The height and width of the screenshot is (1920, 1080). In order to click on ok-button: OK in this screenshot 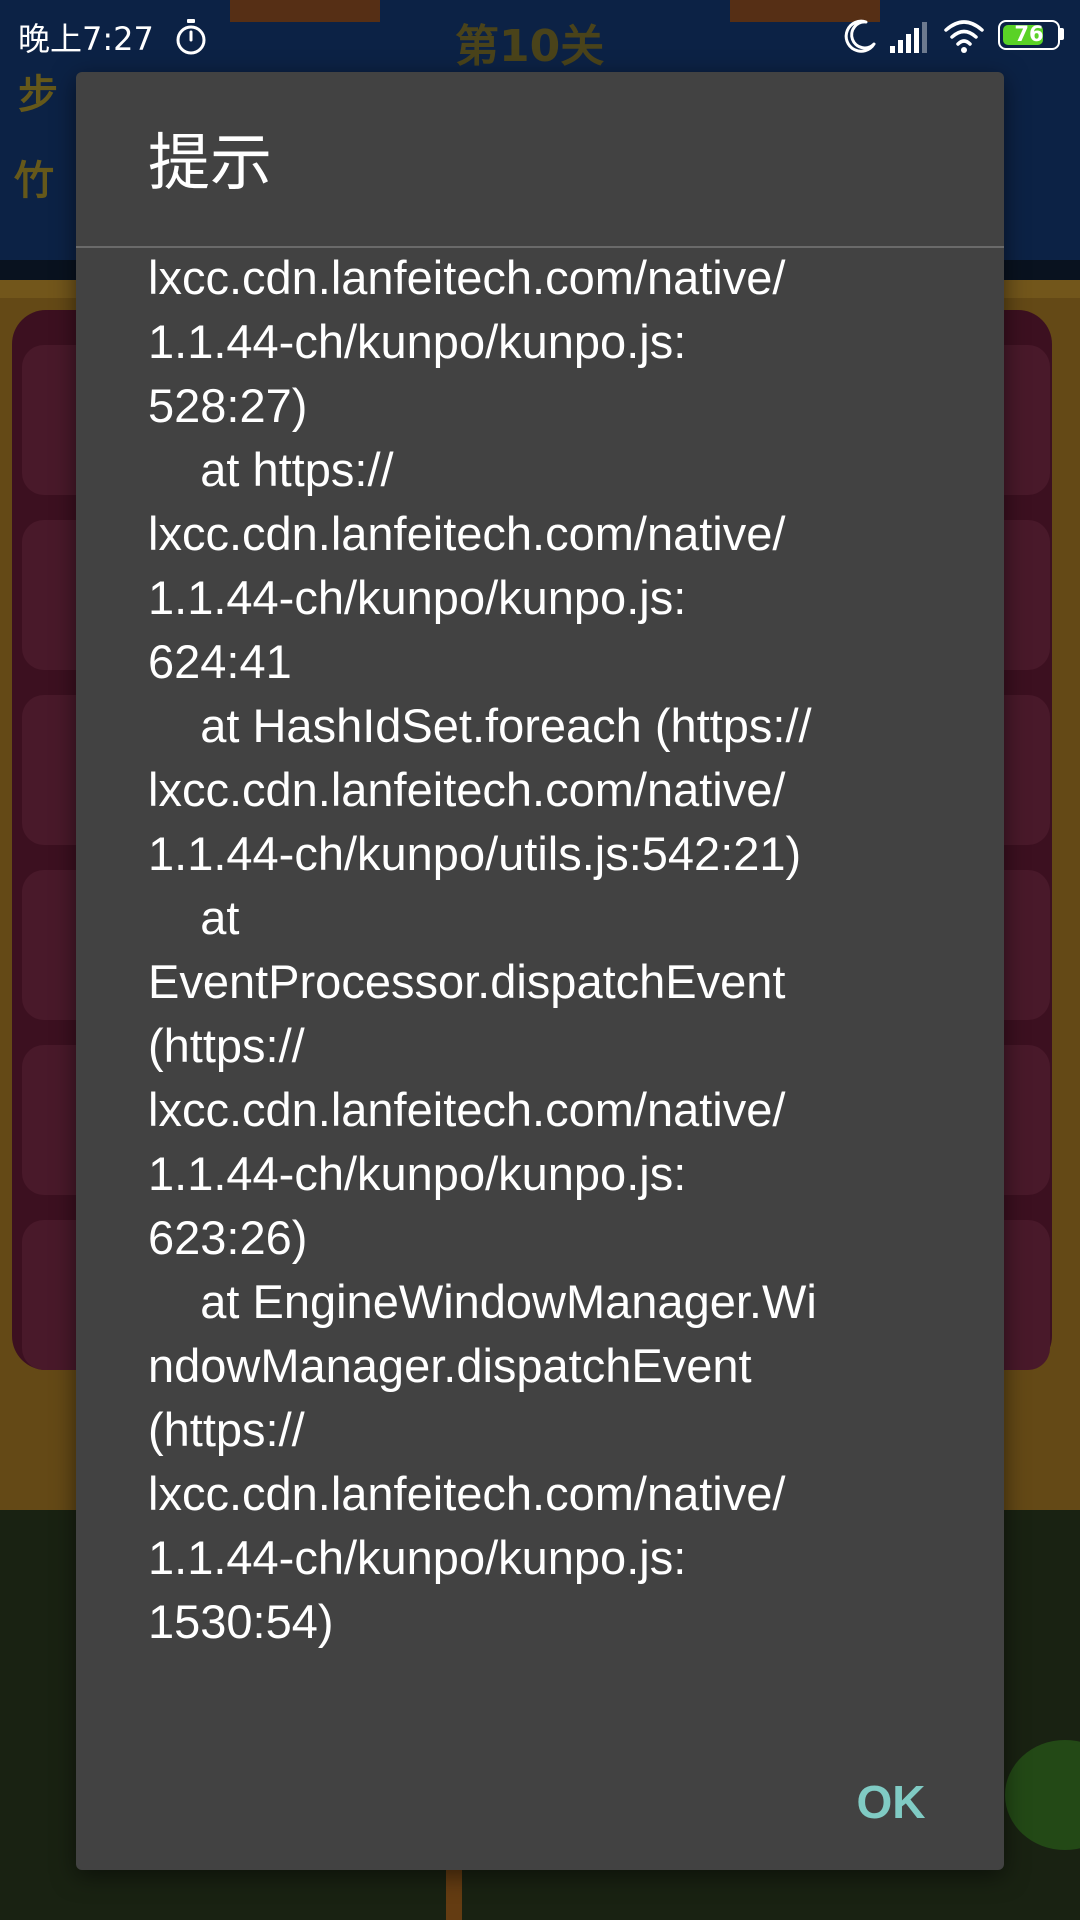, I will do `click(891, 1802)`.